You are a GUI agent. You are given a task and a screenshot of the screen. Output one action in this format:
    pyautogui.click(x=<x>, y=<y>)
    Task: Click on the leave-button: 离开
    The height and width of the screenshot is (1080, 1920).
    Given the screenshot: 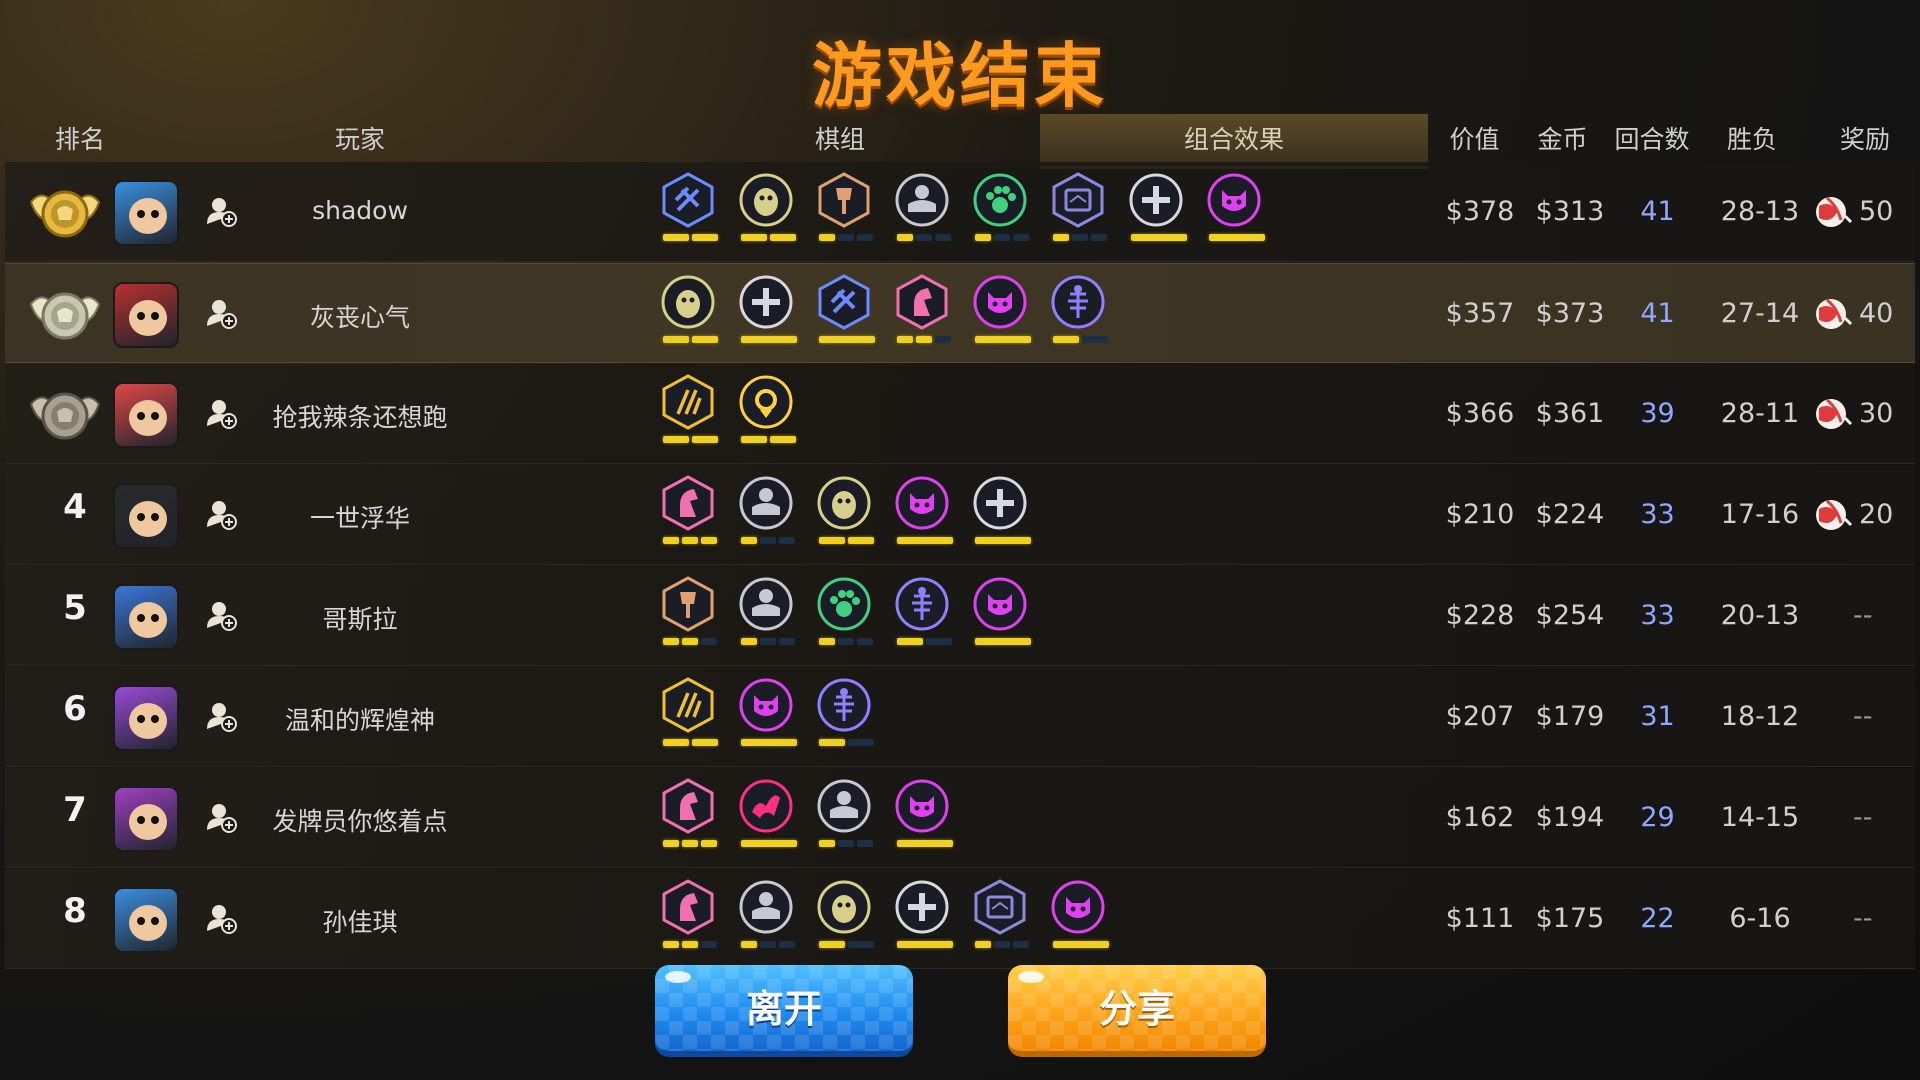 What is the action you would take?
    pyautogui.click(x=784, y=1011)
    